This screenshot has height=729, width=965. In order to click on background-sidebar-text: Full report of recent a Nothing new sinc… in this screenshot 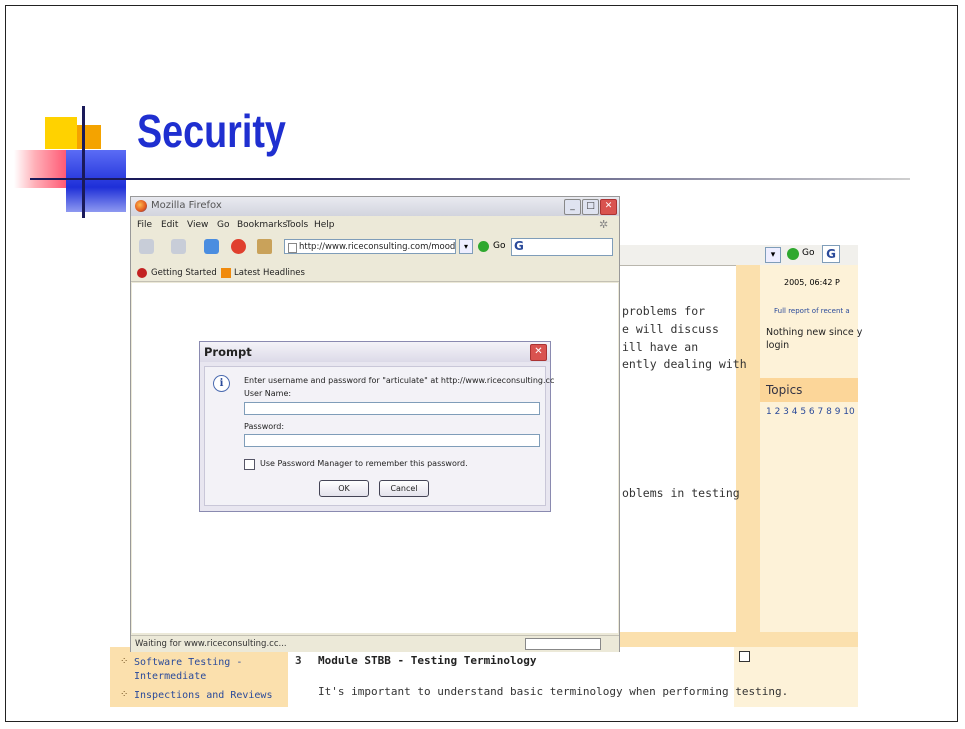, I will do `click(811, 449)`.